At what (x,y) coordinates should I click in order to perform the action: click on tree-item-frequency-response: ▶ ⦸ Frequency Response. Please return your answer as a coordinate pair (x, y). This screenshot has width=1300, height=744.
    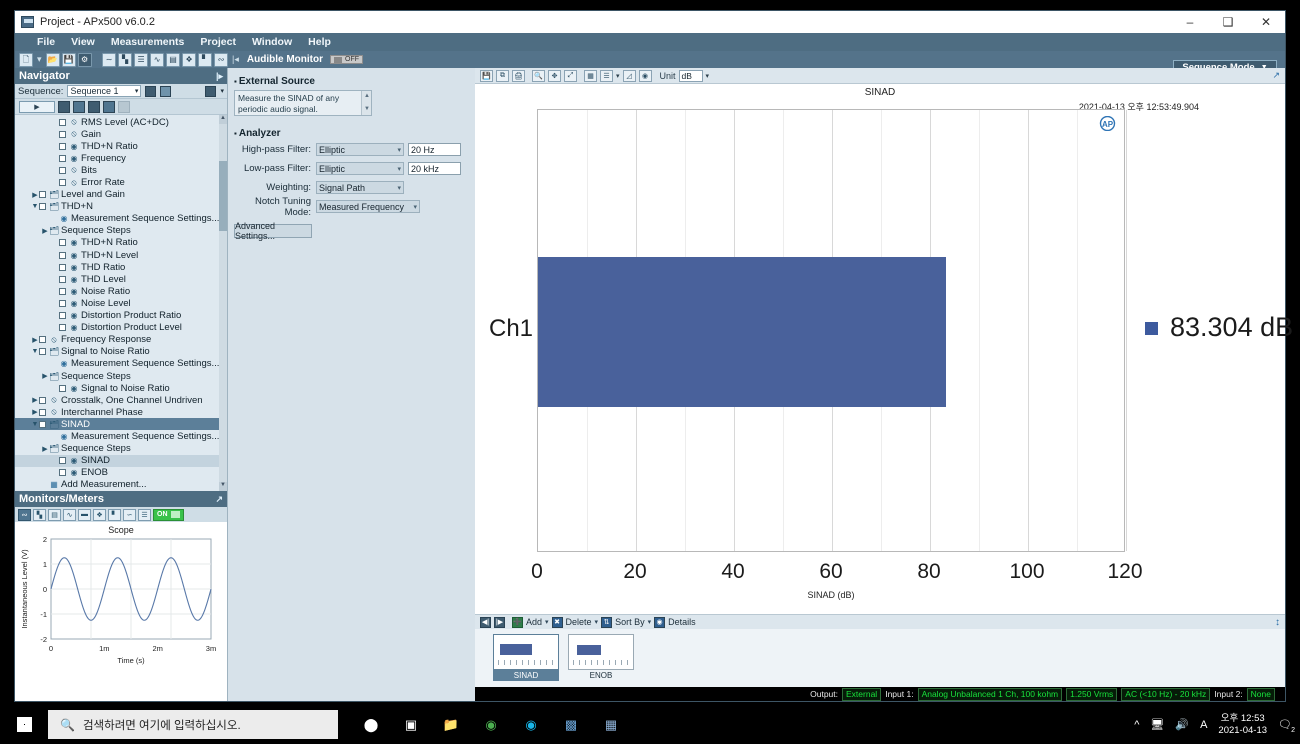
    Looking at the image, I should click on (121, 340).